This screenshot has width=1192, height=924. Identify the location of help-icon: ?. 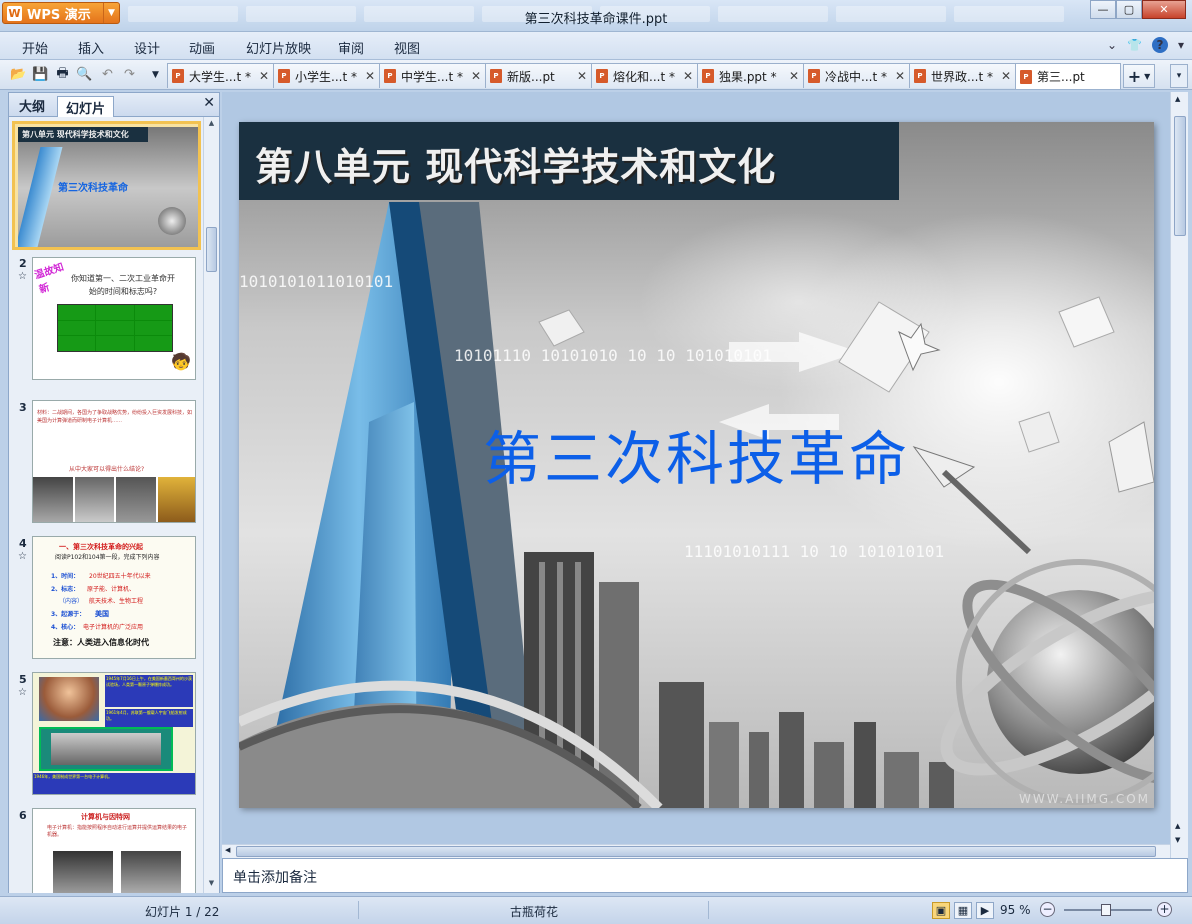
(1159, 45).